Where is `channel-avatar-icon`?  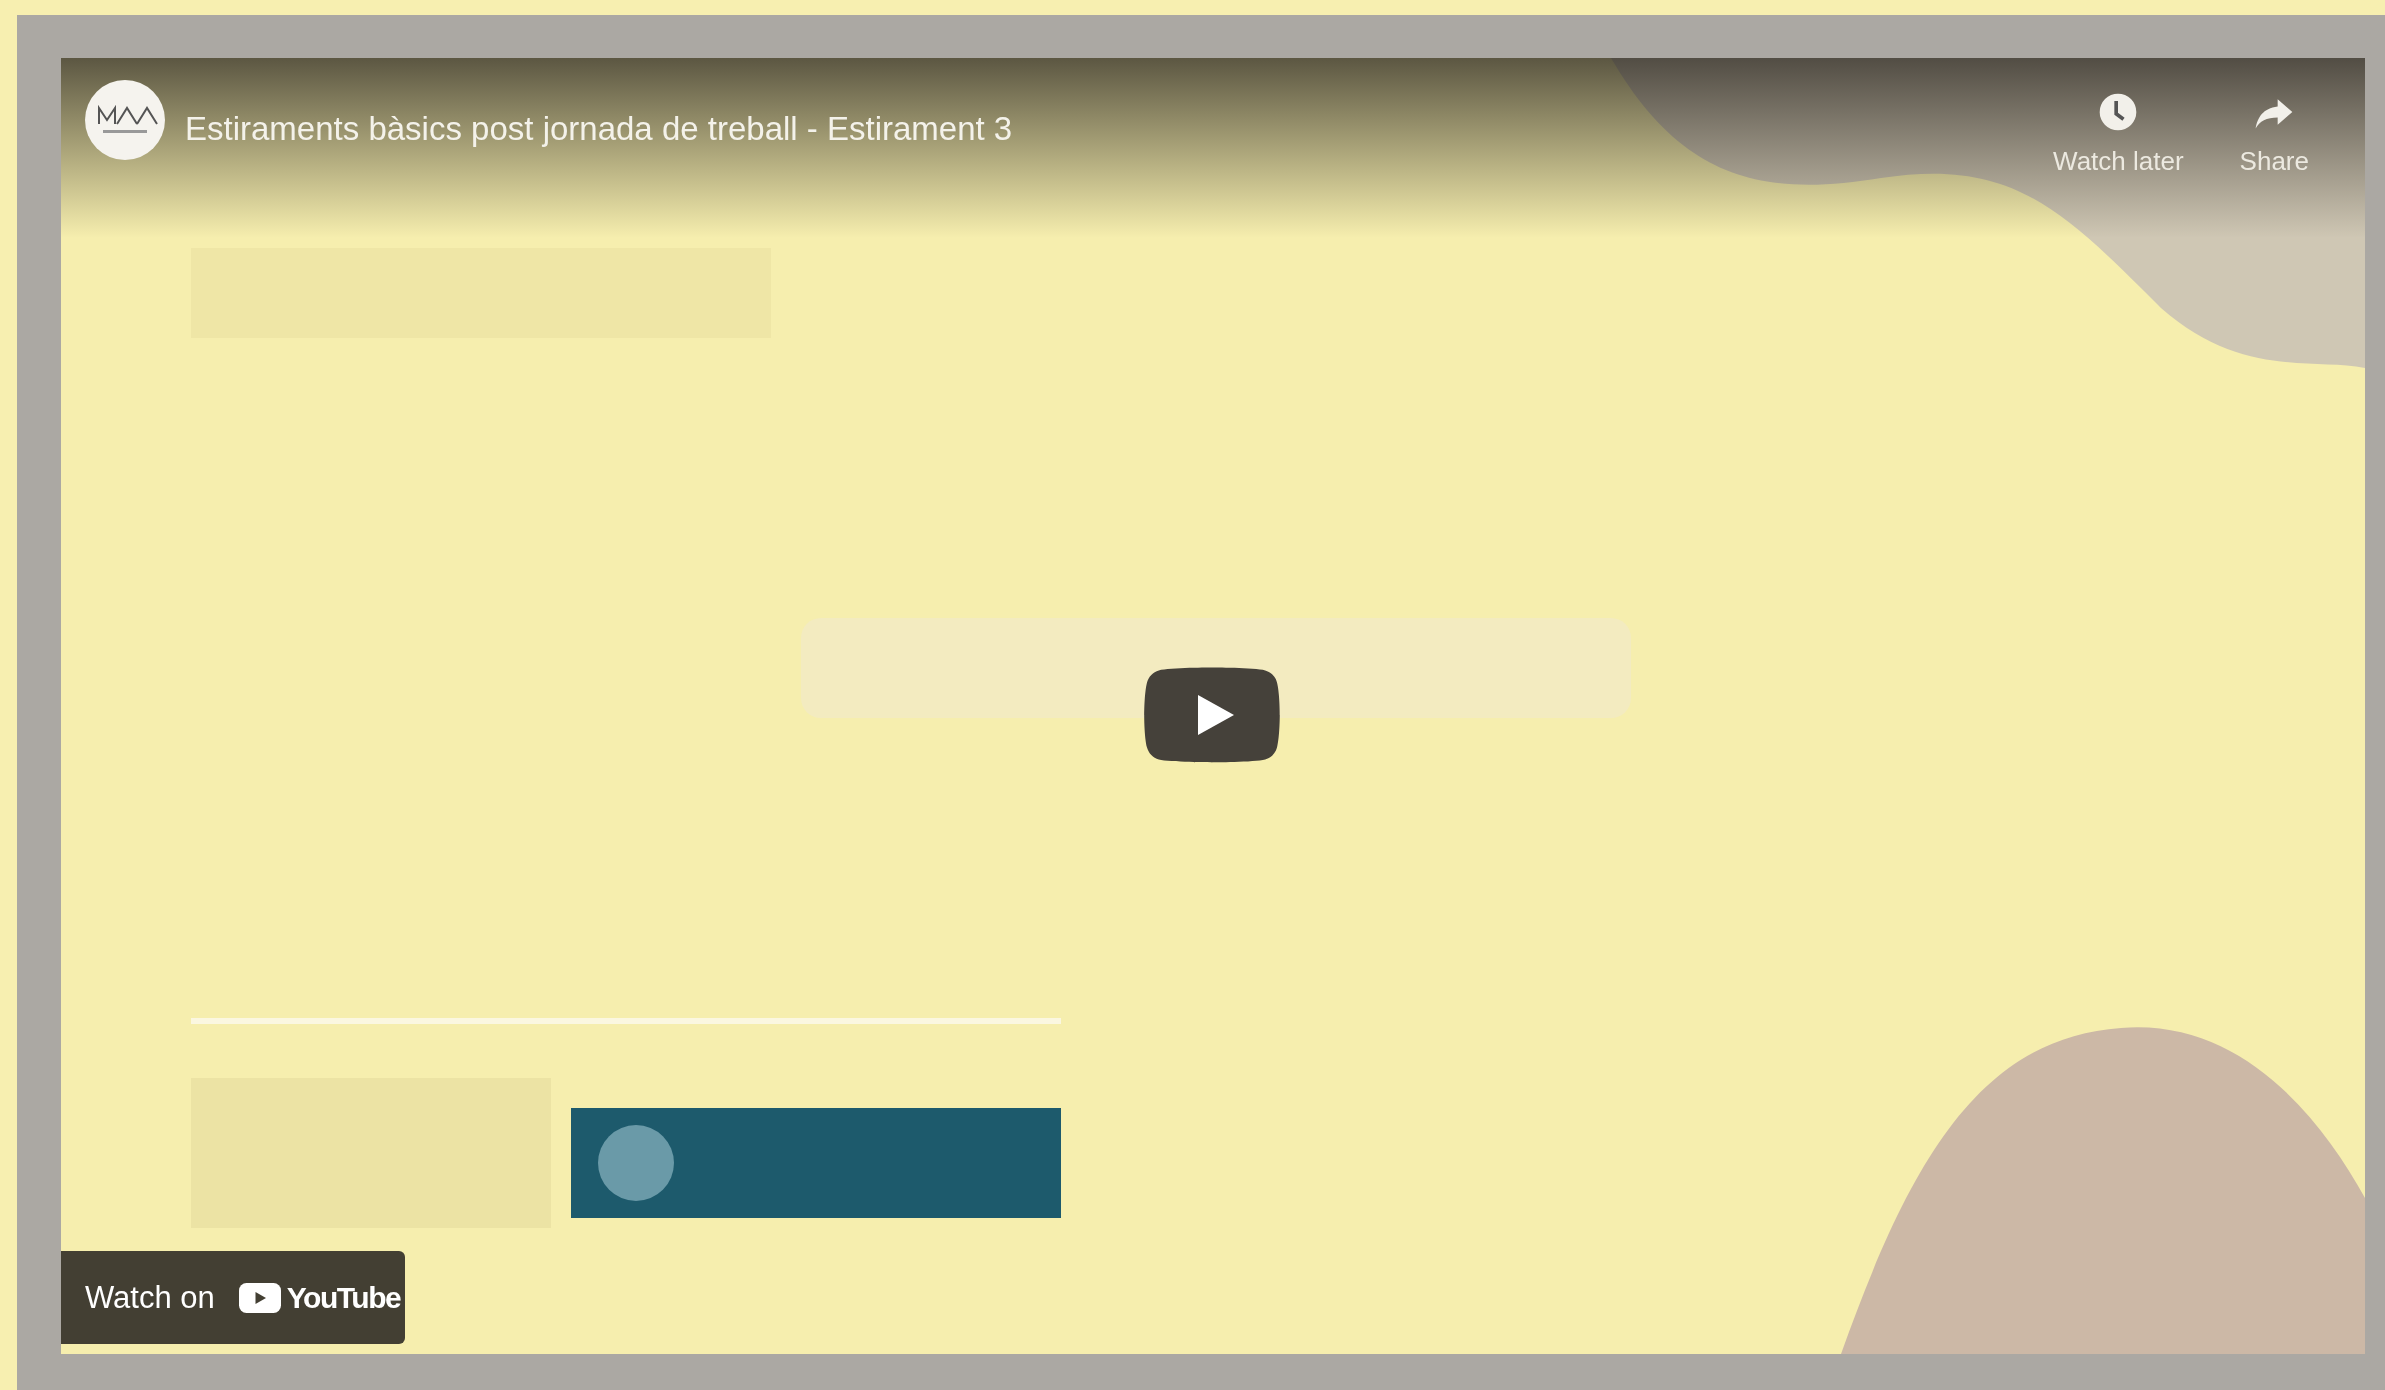
channel-avatar-icon is located at coordinates (125, 120).